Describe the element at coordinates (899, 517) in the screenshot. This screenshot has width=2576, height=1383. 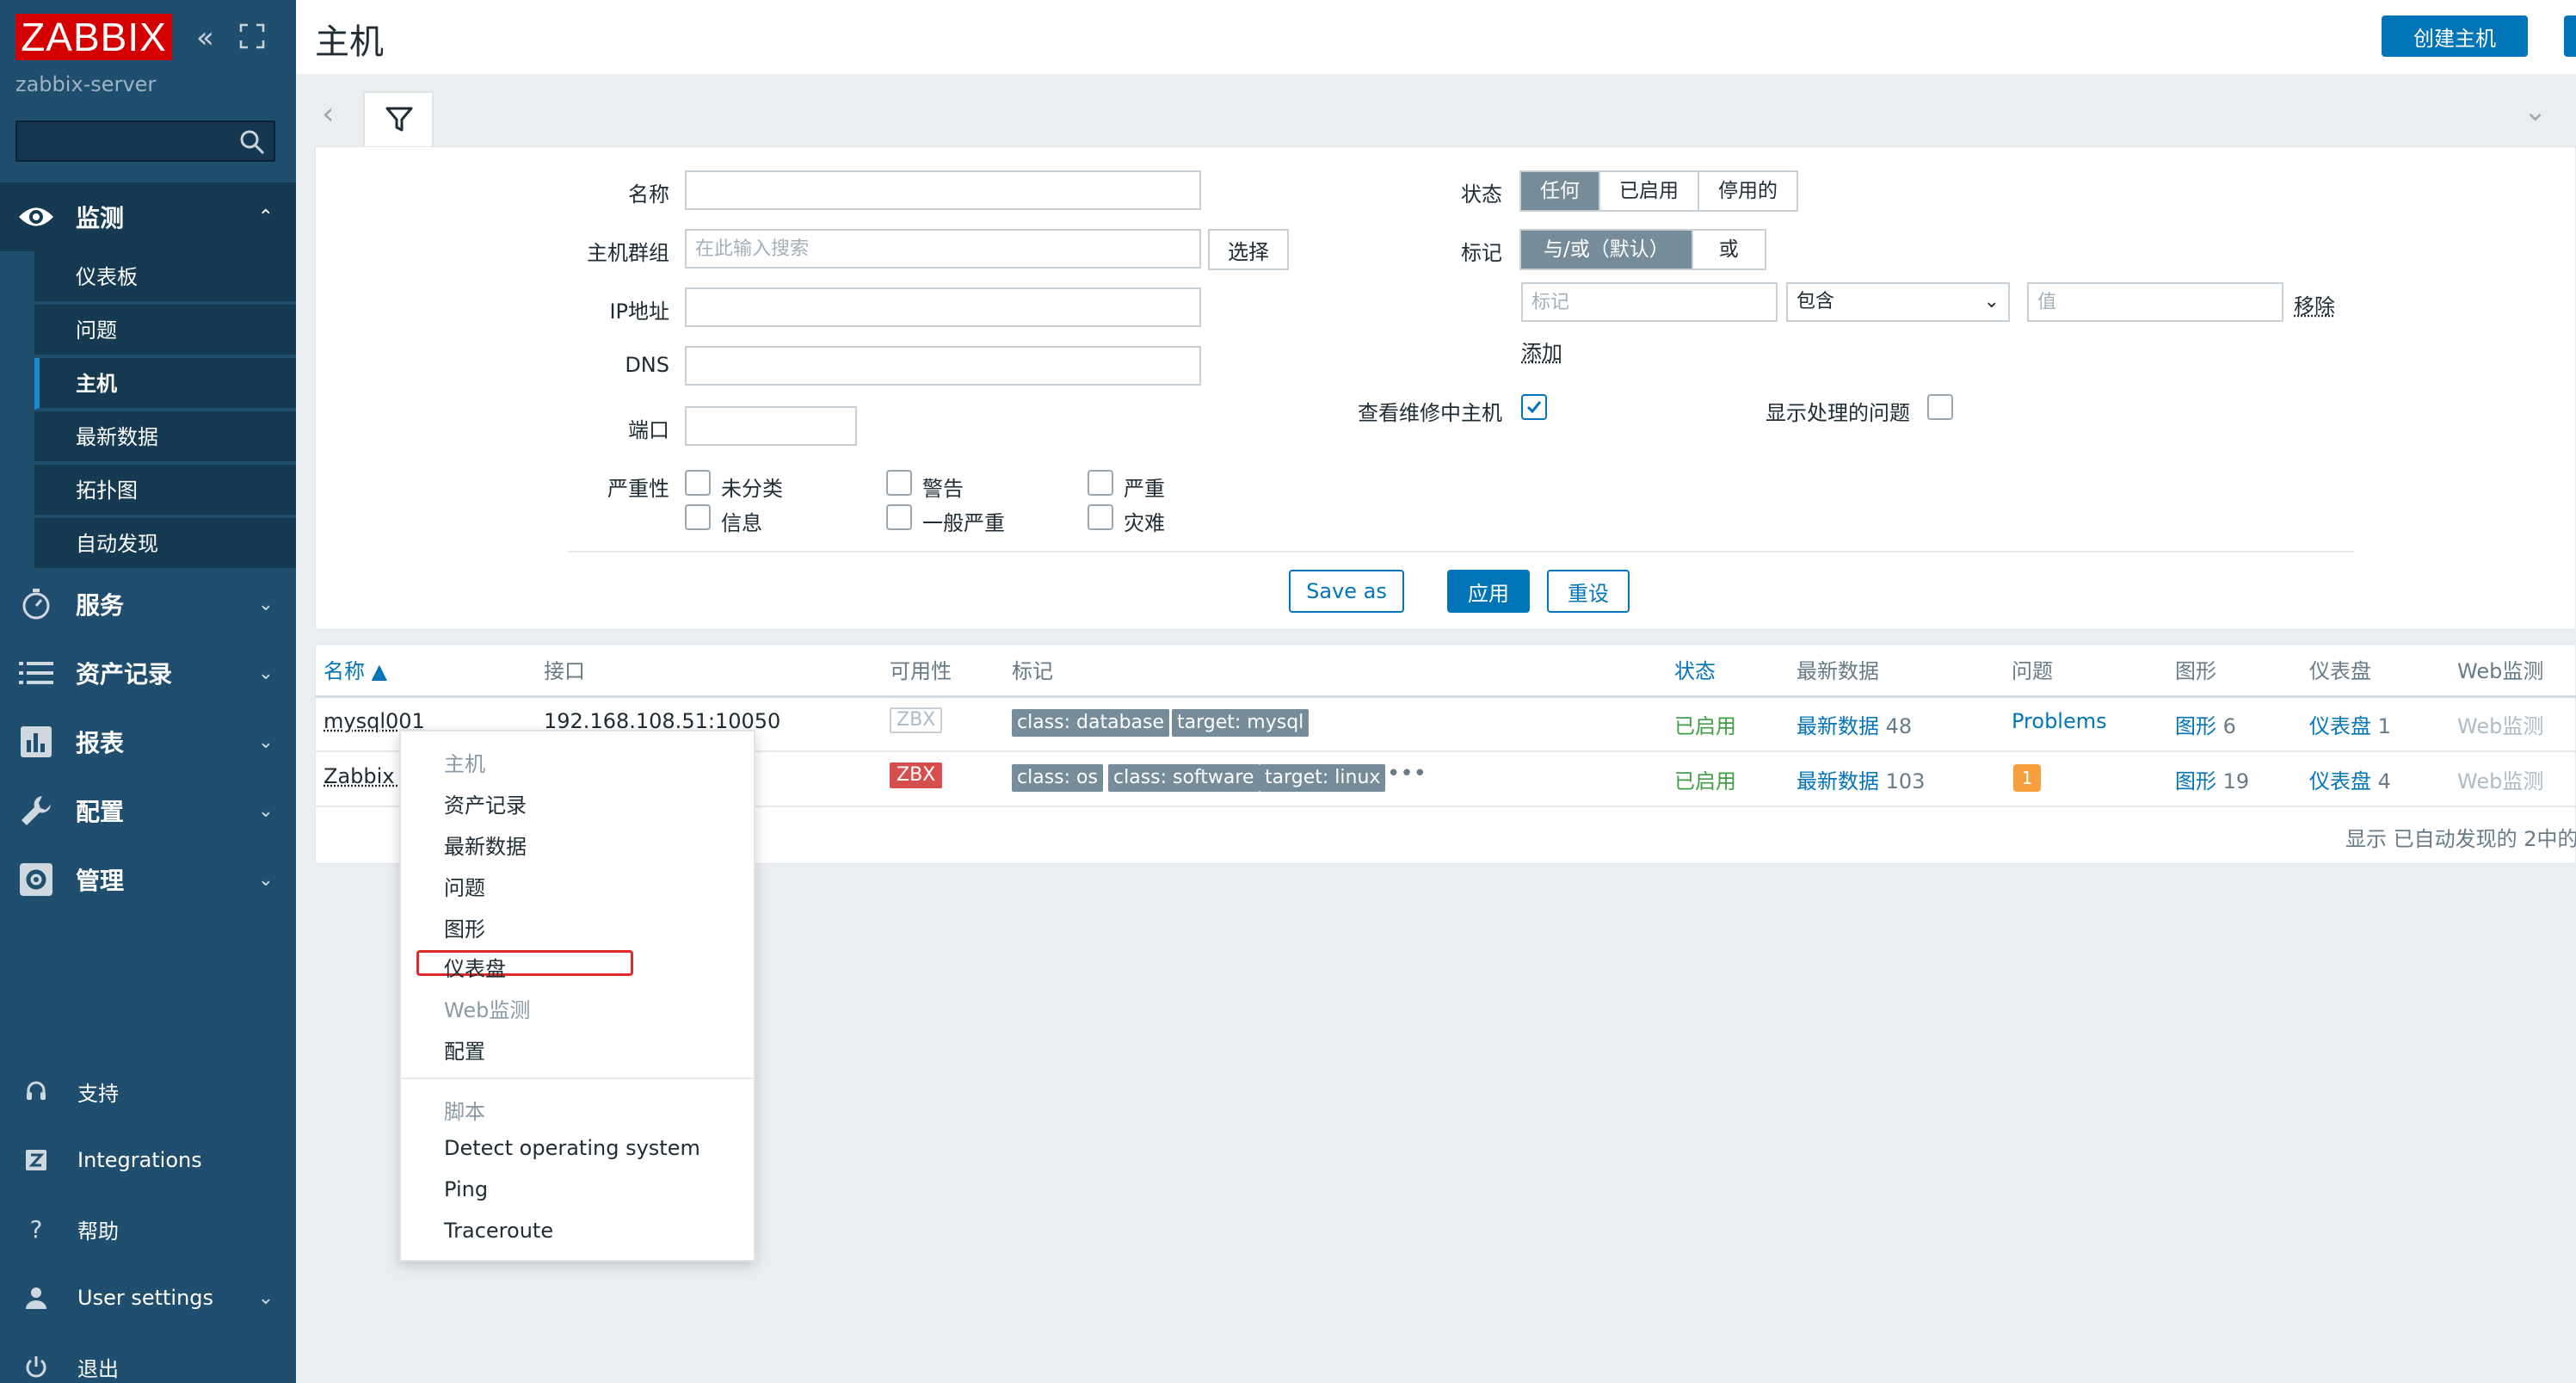
I see `severity-average-checkbox` at that location.